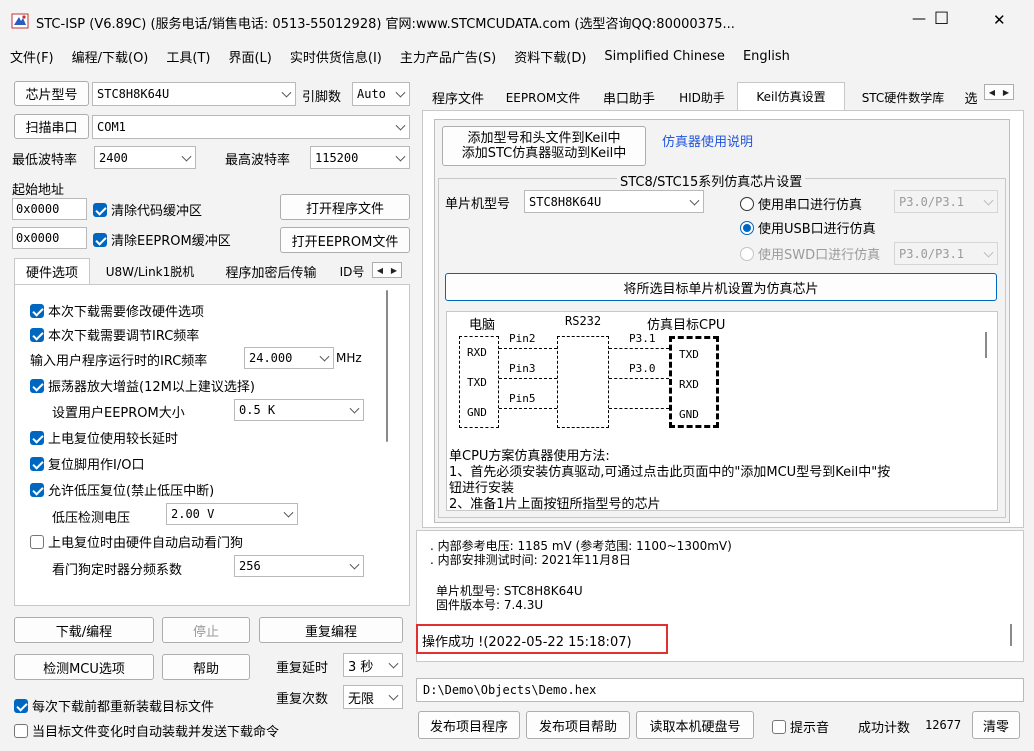 The image size is (1034, 751). I want to click on repeat-delay-select: 3 秒, so click(373, 665).